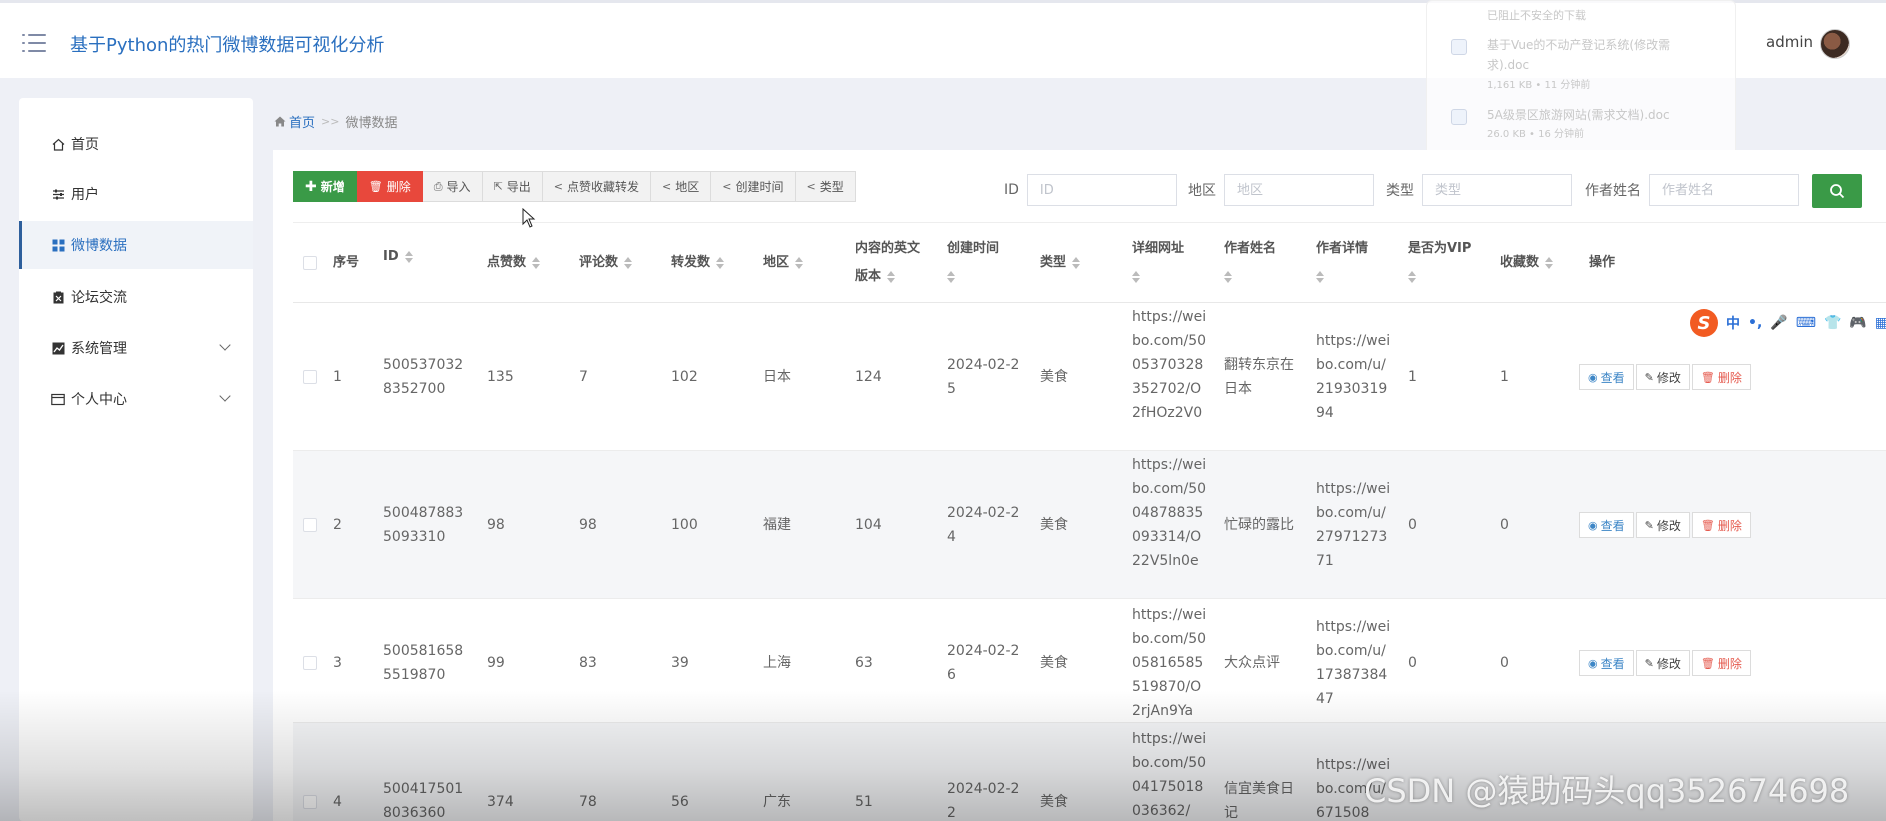 This screenshot has height=821, width=1886. What do you see at coordinates (294, 121) in the screenshot?
I see `breadcrumb-home: 首页` at bounding box center [294, 121].